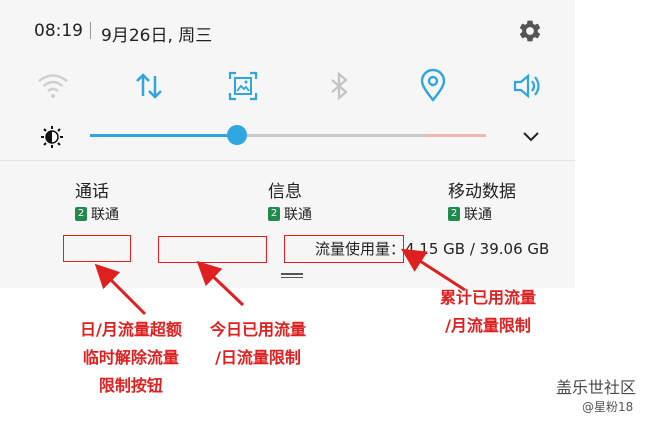 The image size is (650, 425). Describe the element at coordinates (596, 387) in the screenshot. I see `watermark-title: 盖乐世社区` at that location.